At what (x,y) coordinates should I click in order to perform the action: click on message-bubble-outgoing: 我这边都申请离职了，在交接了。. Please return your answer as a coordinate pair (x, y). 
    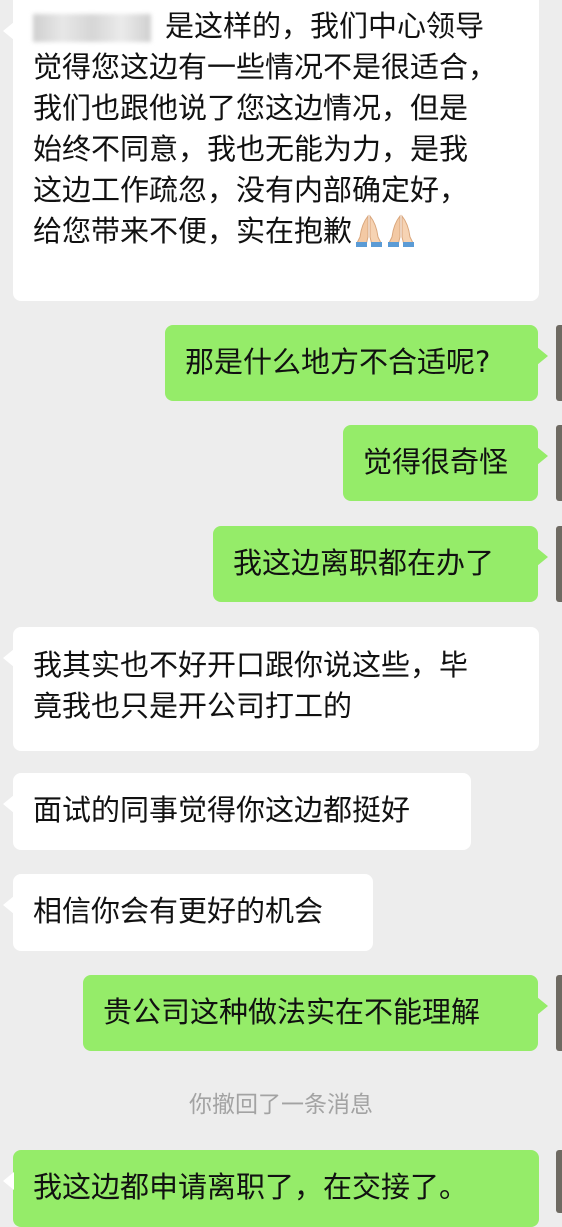
    Looking at the image, I should click on (271, 1188).